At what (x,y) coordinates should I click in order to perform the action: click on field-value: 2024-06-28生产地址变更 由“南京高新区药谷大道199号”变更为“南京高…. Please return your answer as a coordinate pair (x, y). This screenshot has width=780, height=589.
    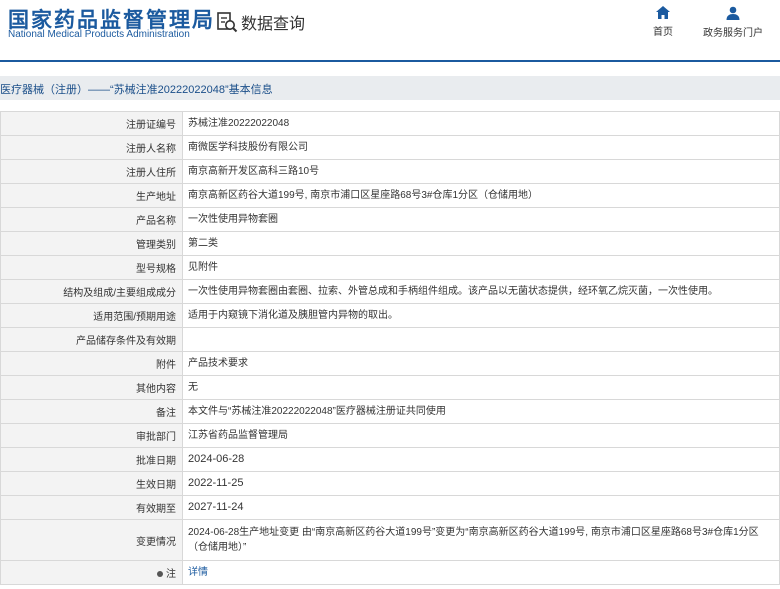
    Looking at the image, I should click on (481, 540).